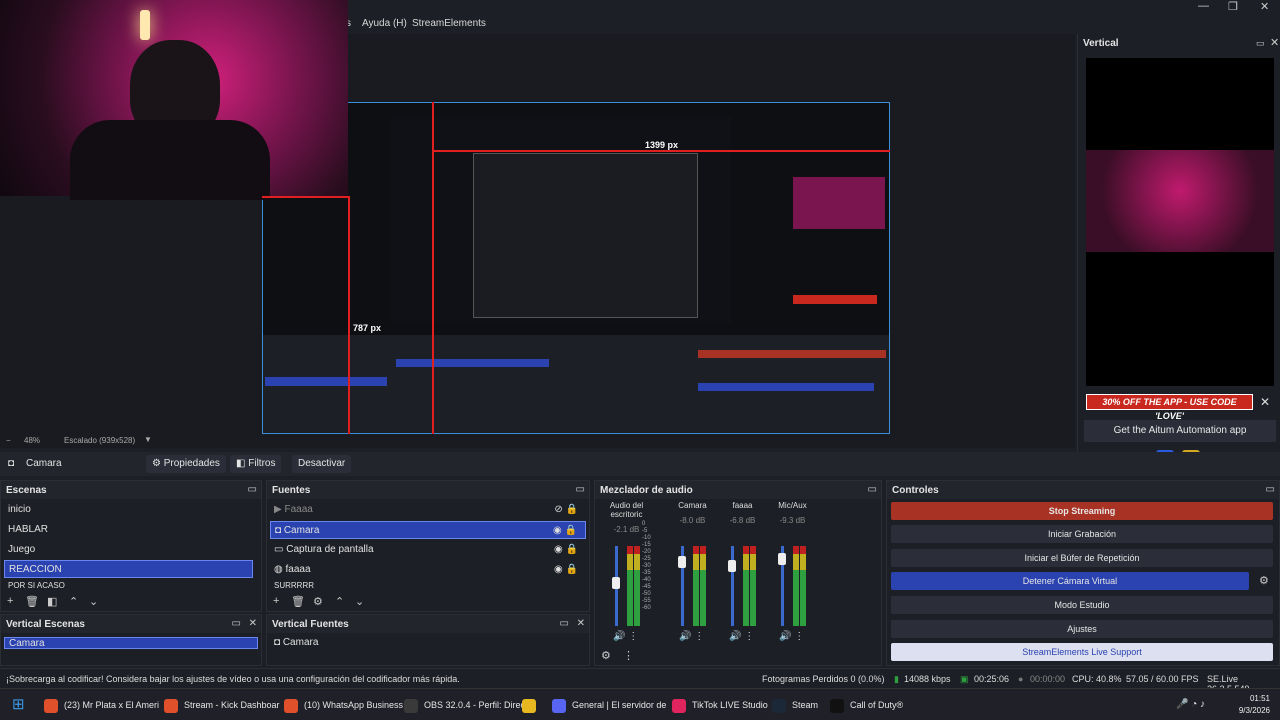 Image resolution: width=1280 pixels, height=720 pixels. What do you see at coordinates (8, 440) in the screenshot?
I see `zoom-minus-icon: −` at bounding box center [8, 440].